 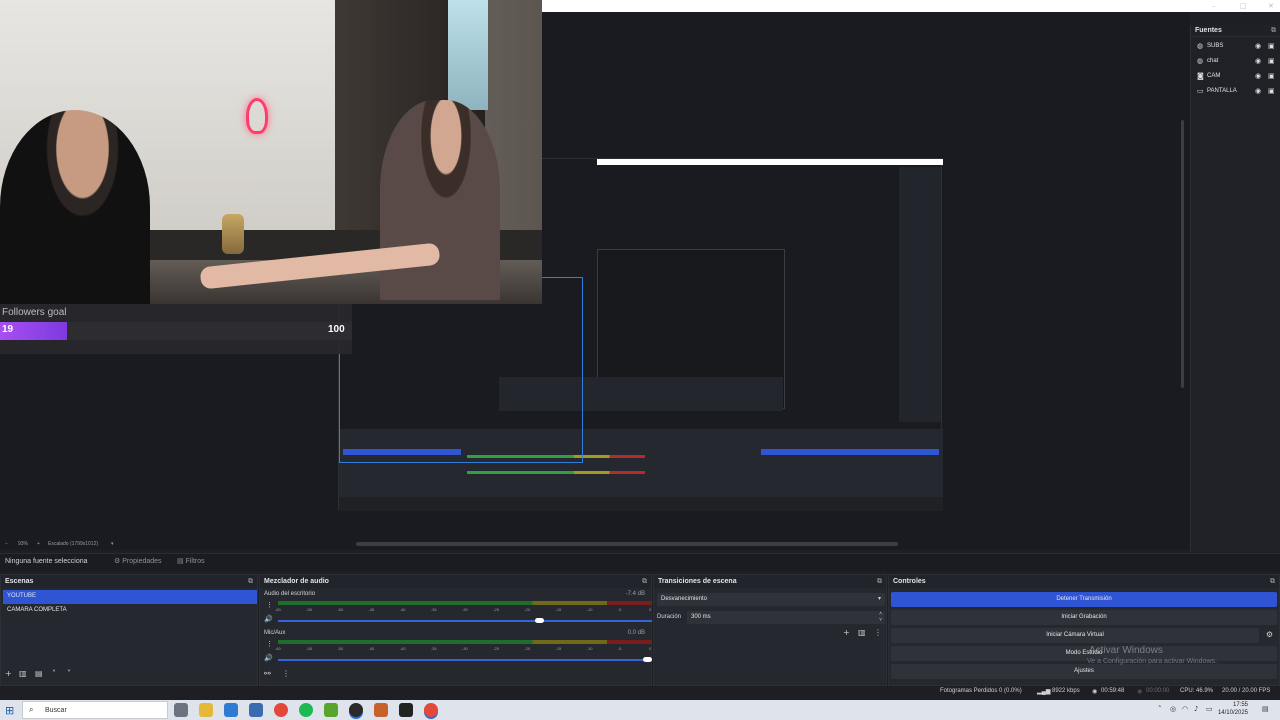 What do you see at coordinates (1271, 6) in the screenshot?
I see `close-icon: ✕` at bounding box center [1271, 6].